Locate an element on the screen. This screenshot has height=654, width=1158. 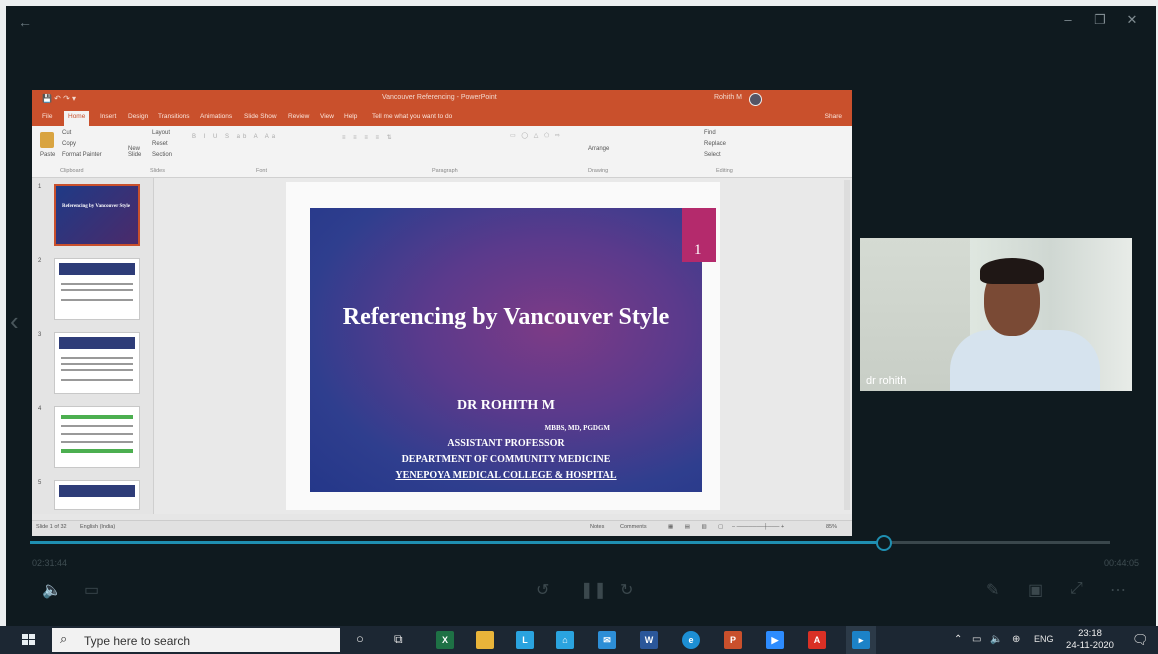
seek-handle is located at coordinates (884, 543).